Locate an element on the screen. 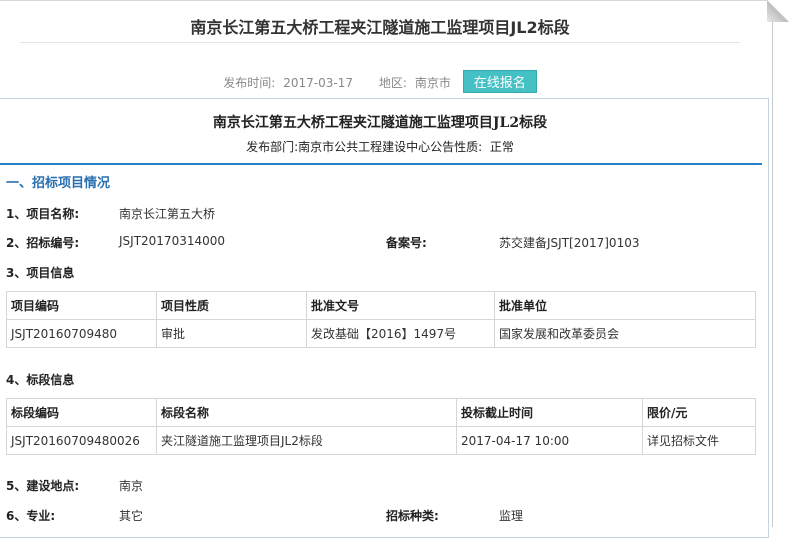  table-cell: 详见招标文件 is located at coordinates (699, 440).